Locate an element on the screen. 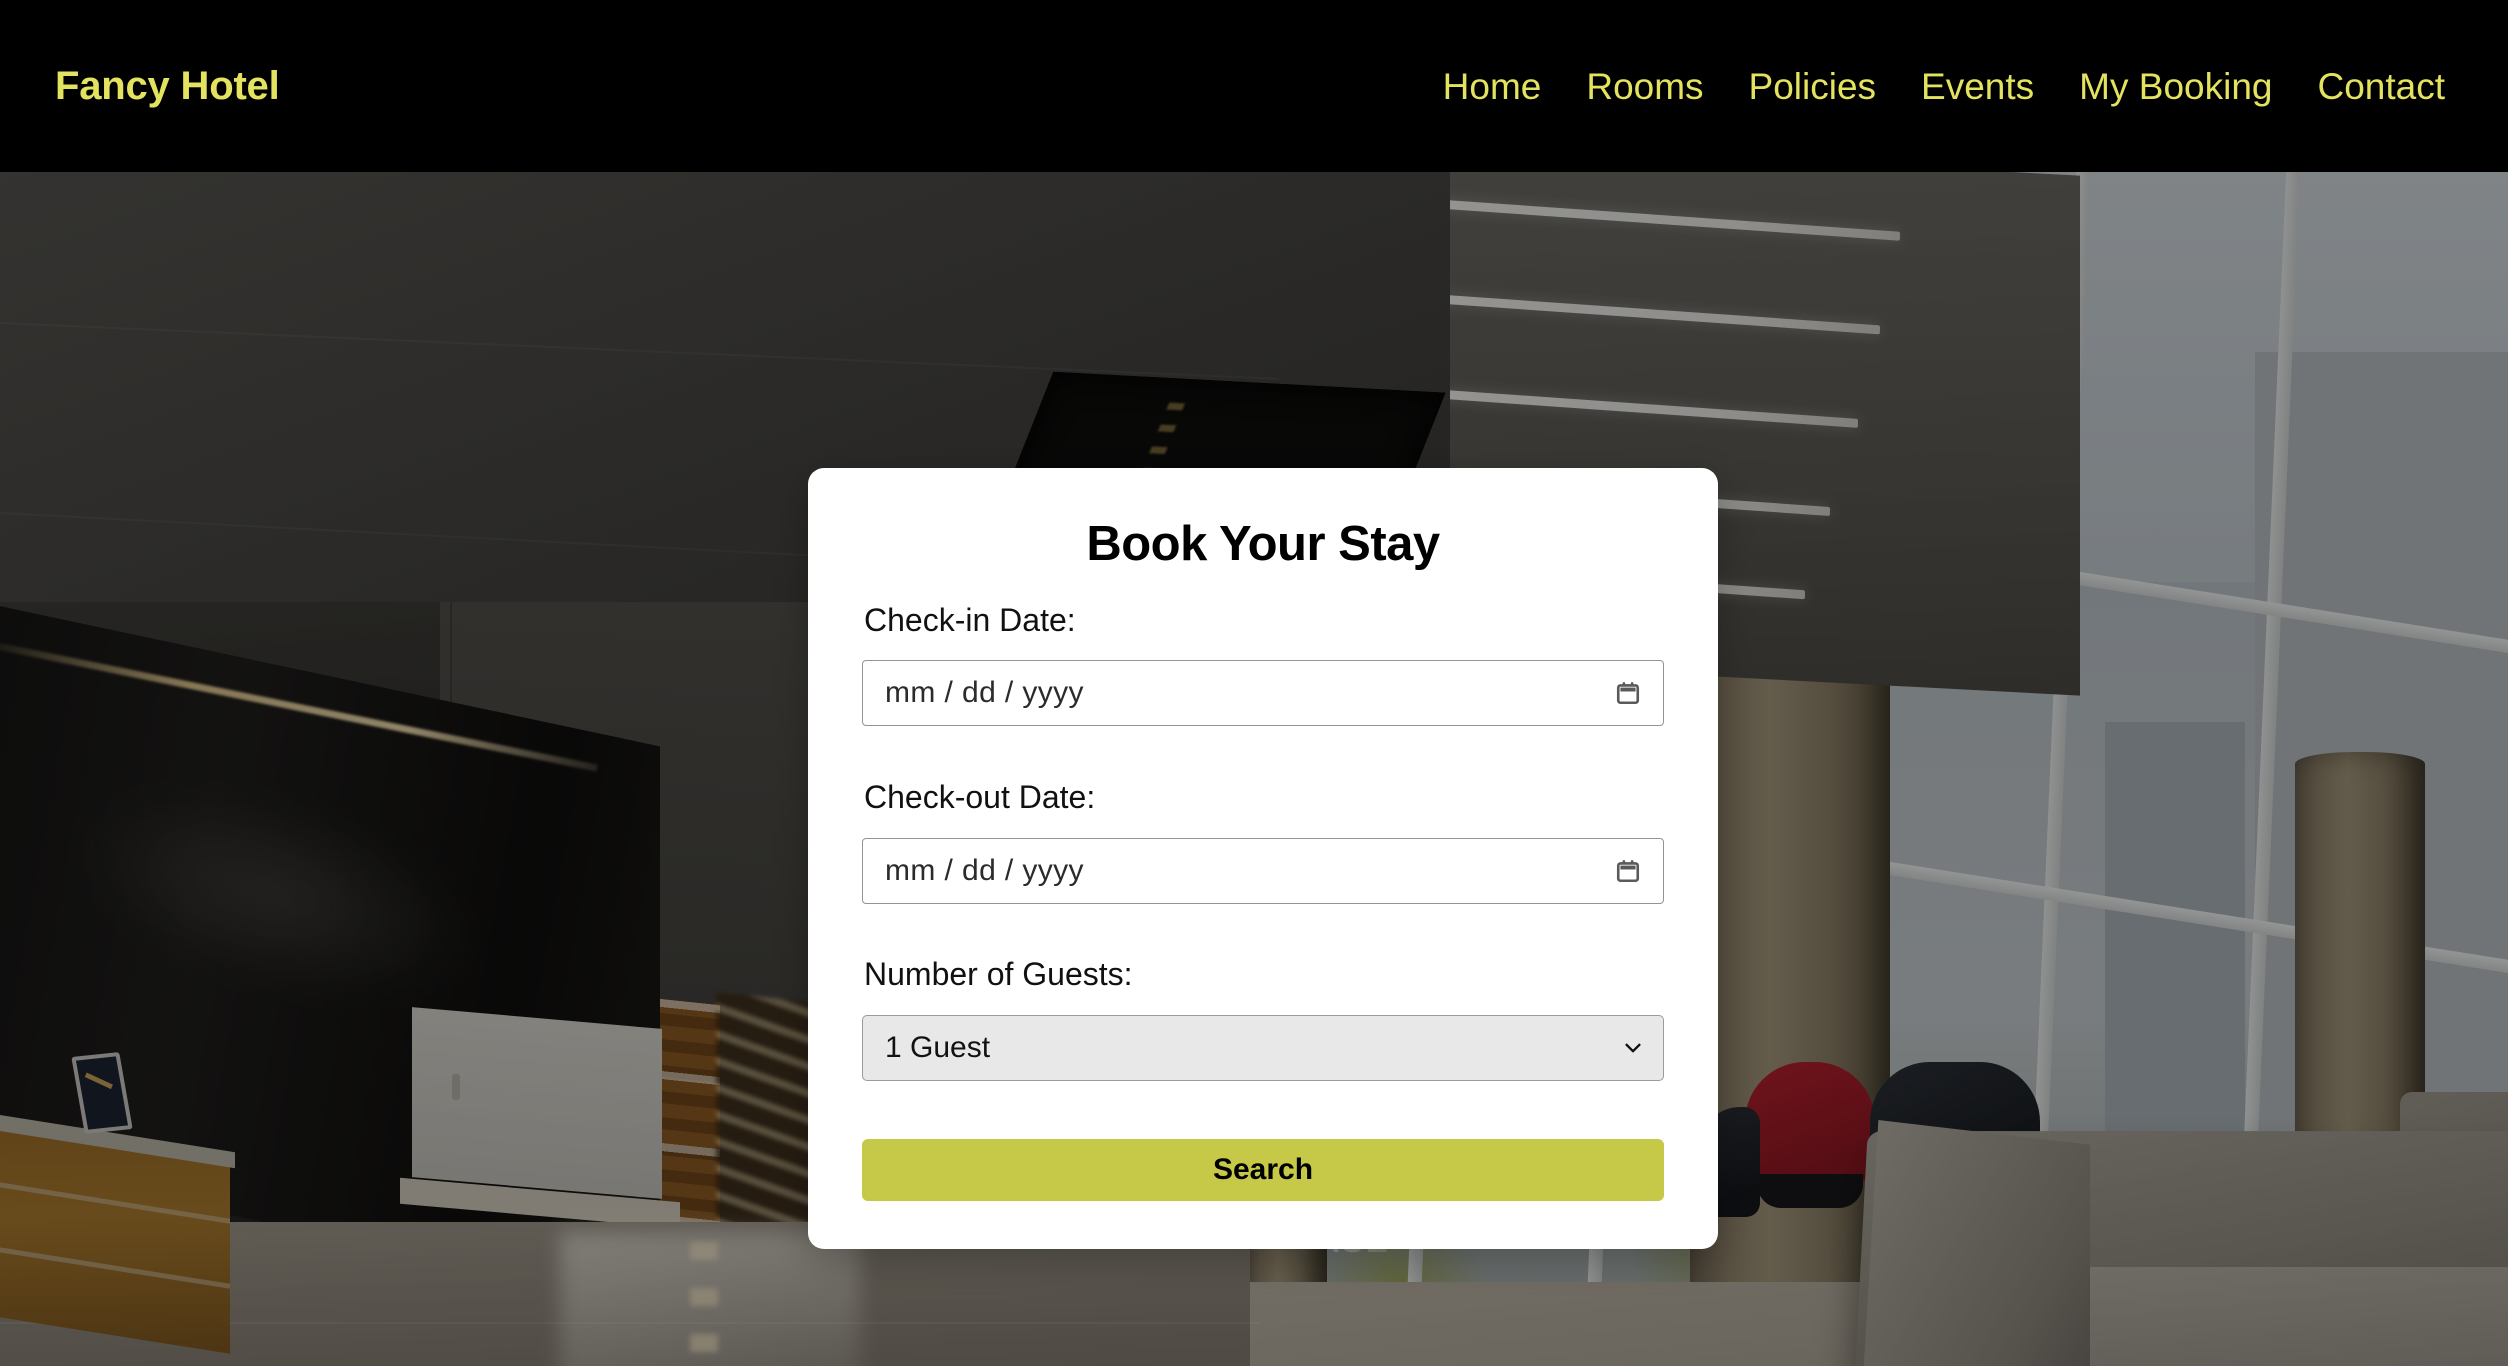 This screenshot has height=1366, width=2508. brand-logo: Fancy Hotel is located at coordinates (167, 86).